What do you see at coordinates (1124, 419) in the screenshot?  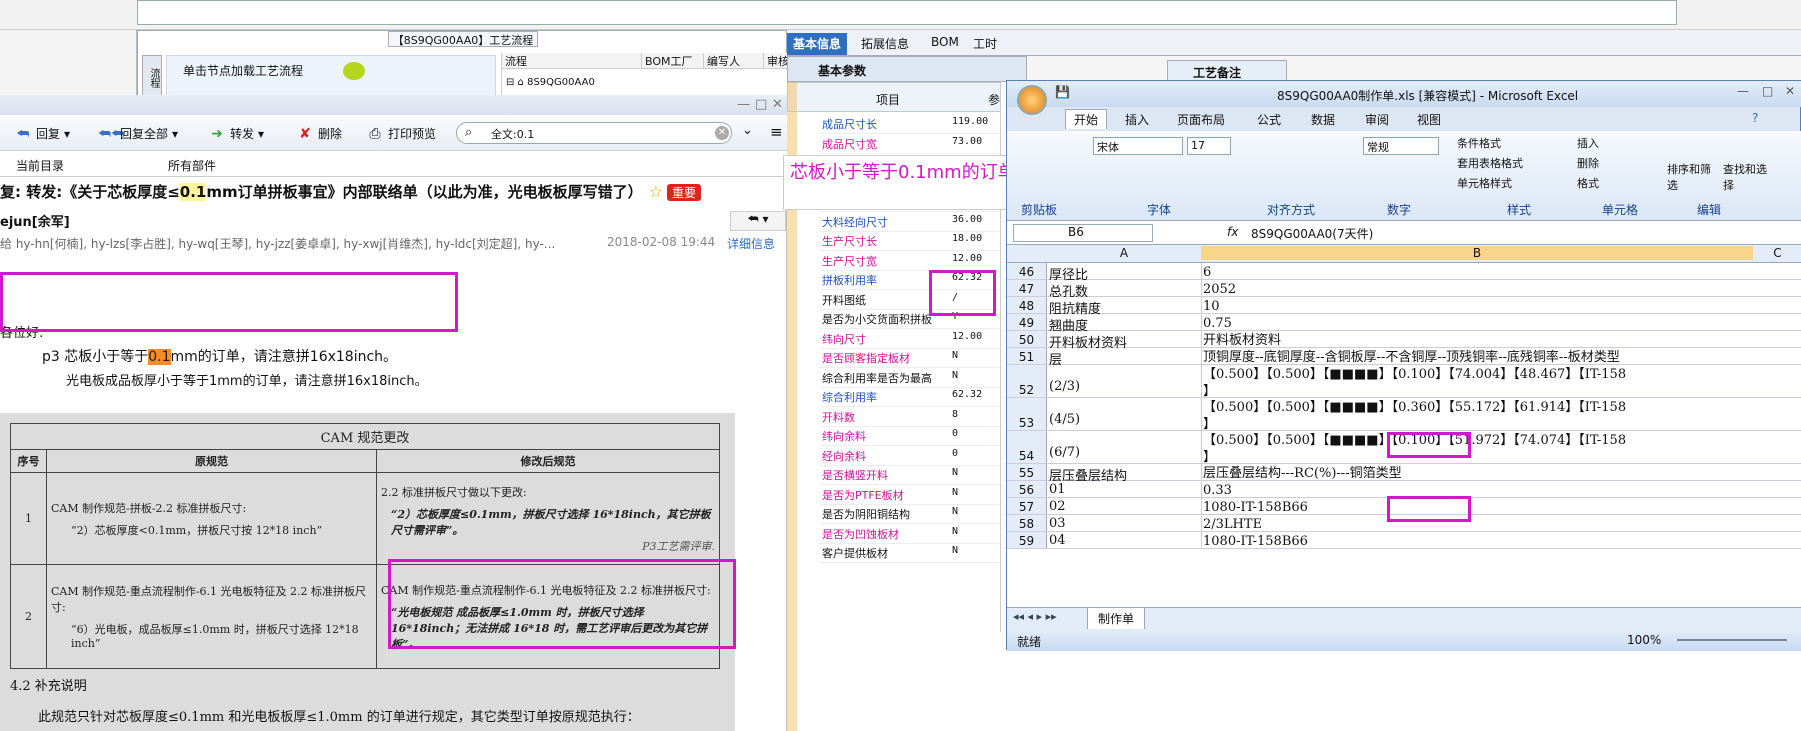 I see `cell-a: (4/5)` at bounding box center [1124, 419].